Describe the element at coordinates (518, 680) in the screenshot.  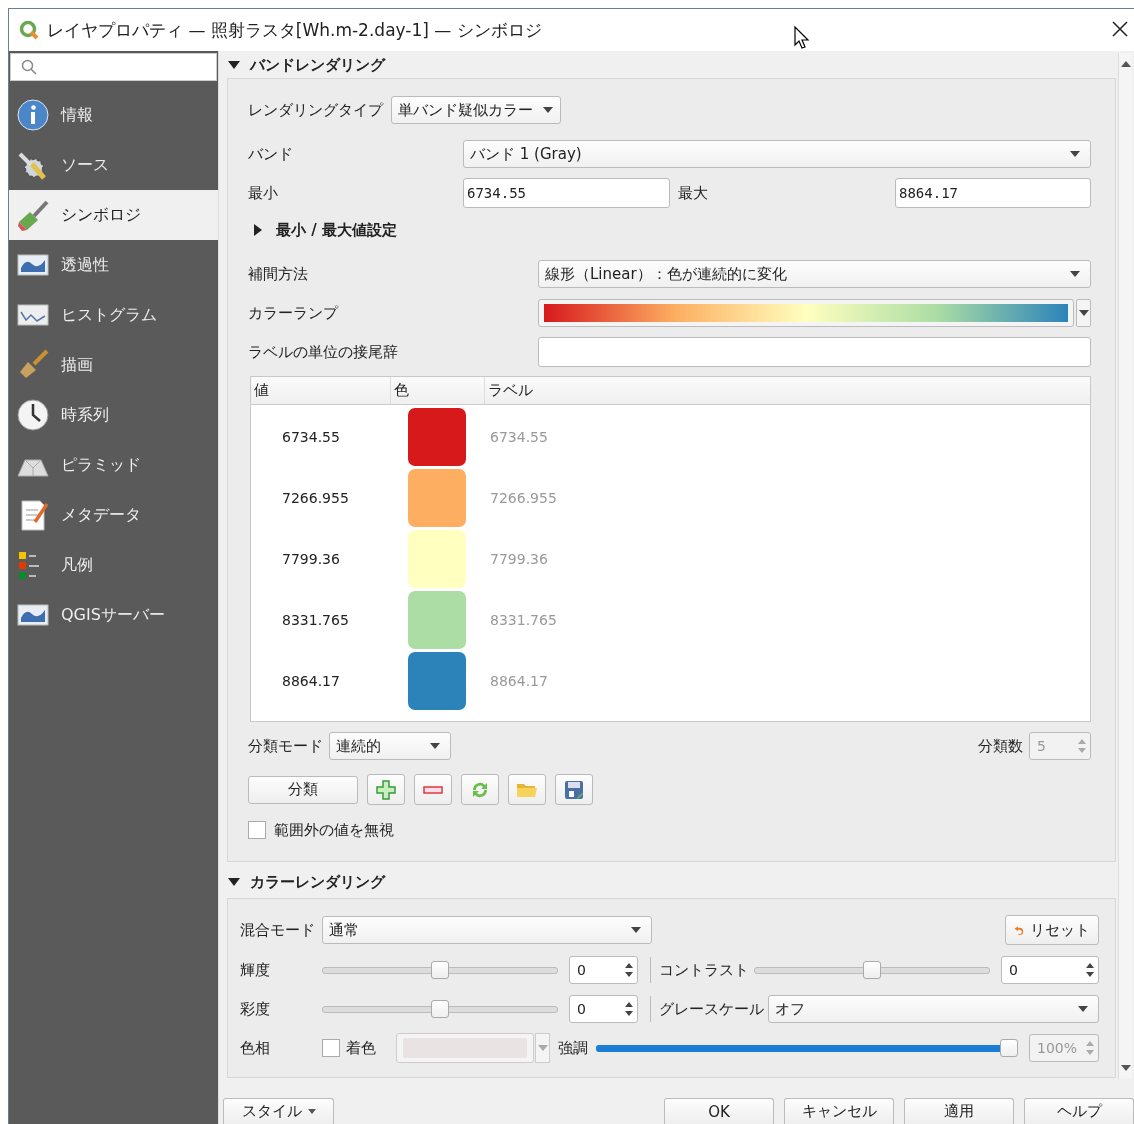
I see `label-cell-text: 8864.17` at that location.